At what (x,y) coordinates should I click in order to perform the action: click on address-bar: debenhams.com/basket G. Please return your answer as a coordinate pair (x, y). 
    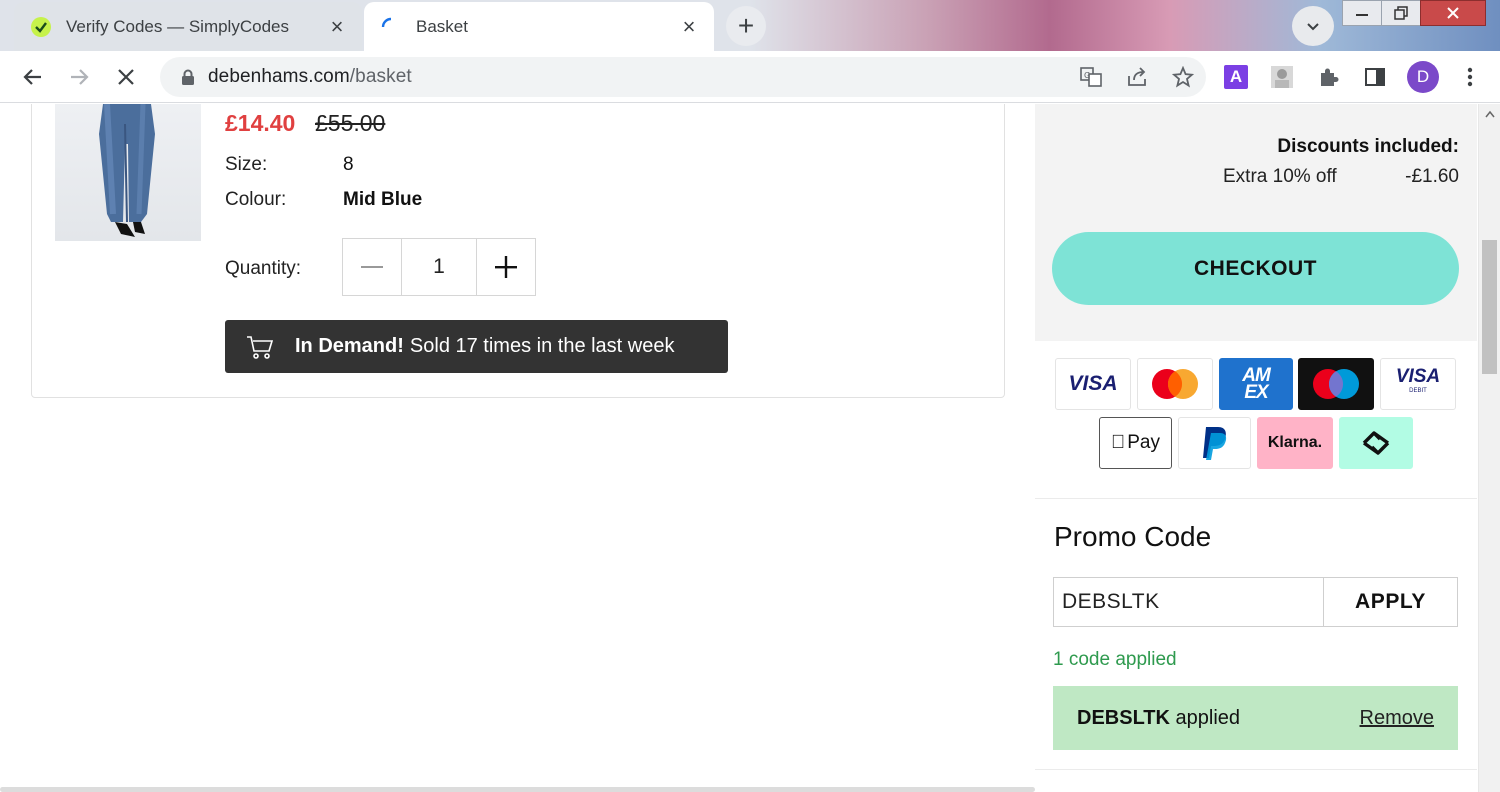
    Looking at the image, I should click on (683, 77).